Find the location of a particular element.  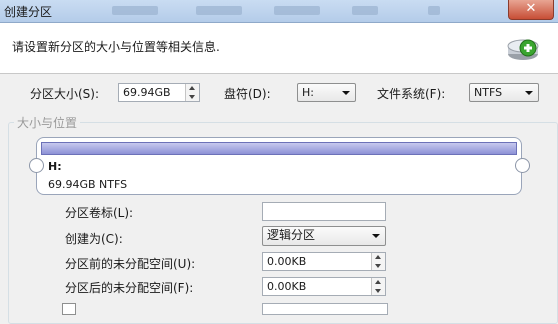

drive-label: 盘符(D): is located at coordinates (247, 94).